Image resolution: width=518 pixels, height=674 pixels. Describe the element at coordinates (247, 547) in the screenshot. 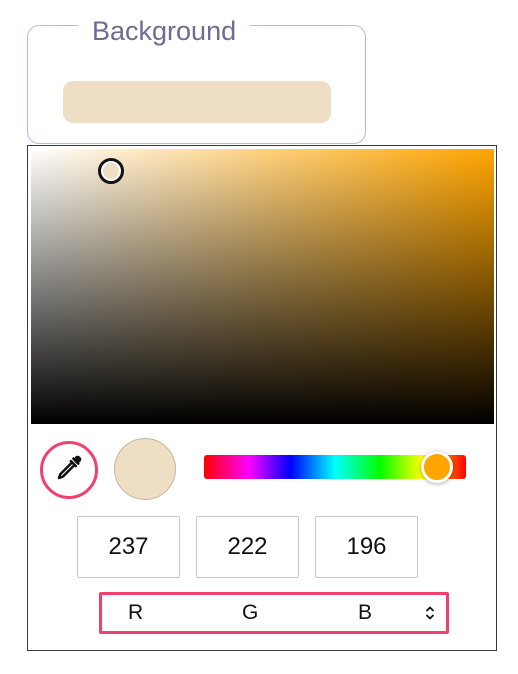

I see `green-channel-input: 222` at that location.